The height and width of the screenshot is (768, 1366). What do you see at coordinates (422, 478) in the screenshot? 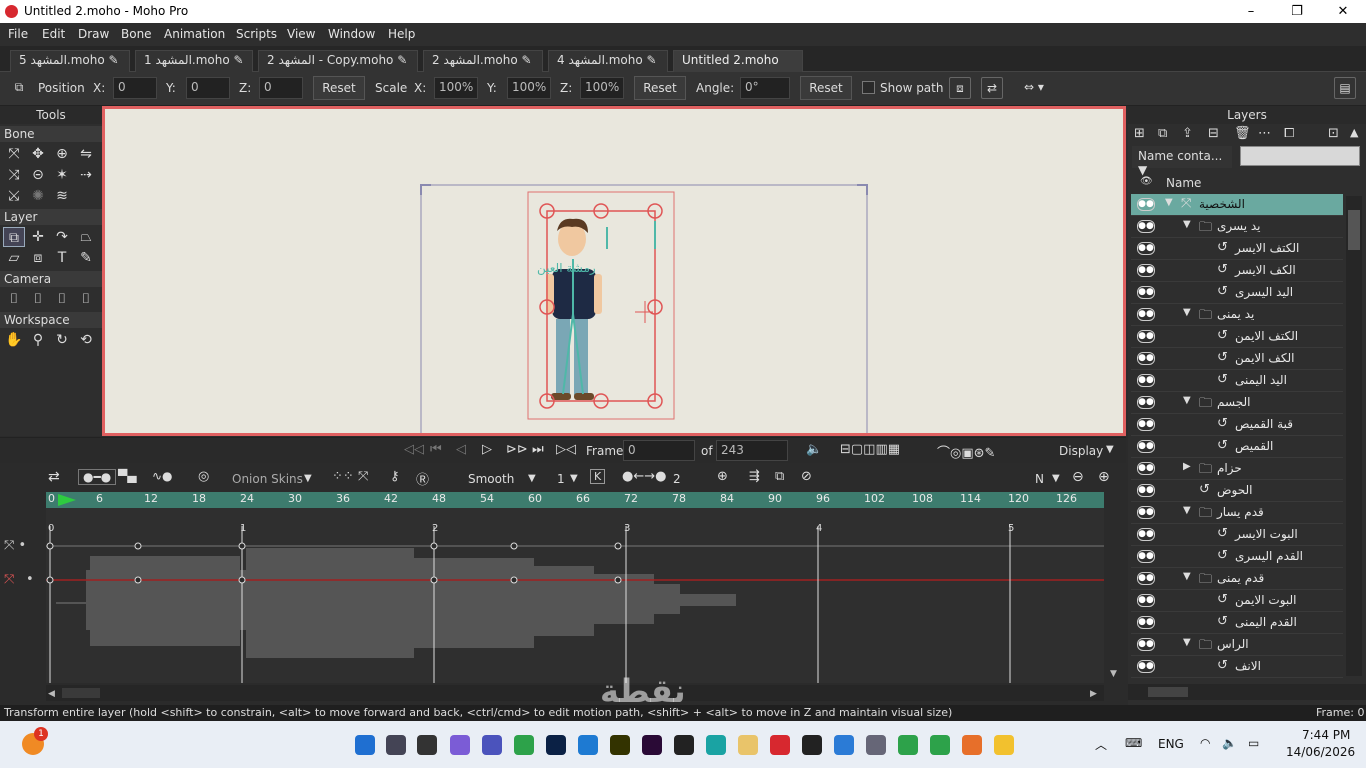
I see `relative-keys-icon: Ⓡ` at bounding box center [422, 478].